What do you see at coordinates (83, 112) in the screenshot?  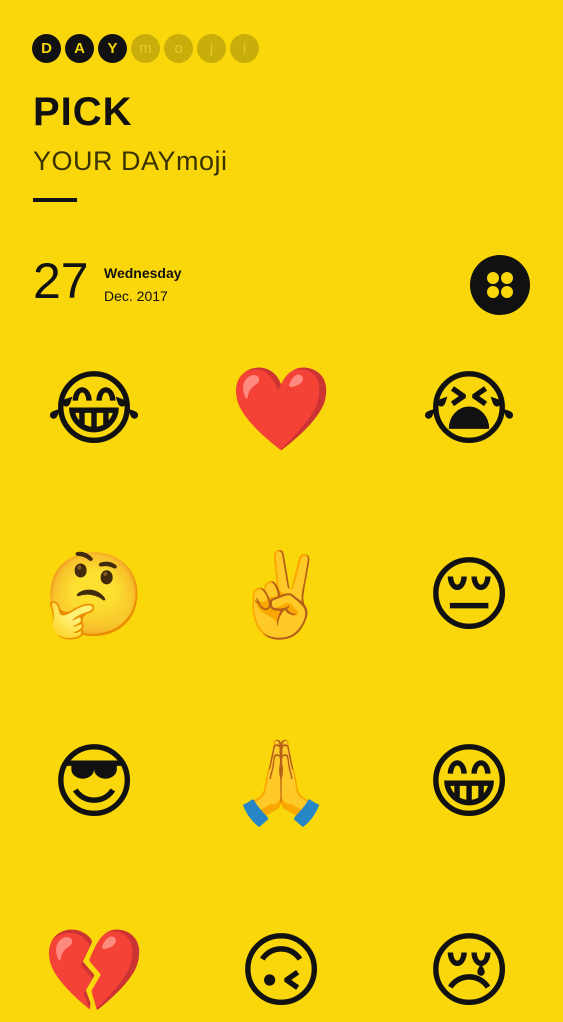 I see `page-title: PICK` at bounding box center [83, 112].